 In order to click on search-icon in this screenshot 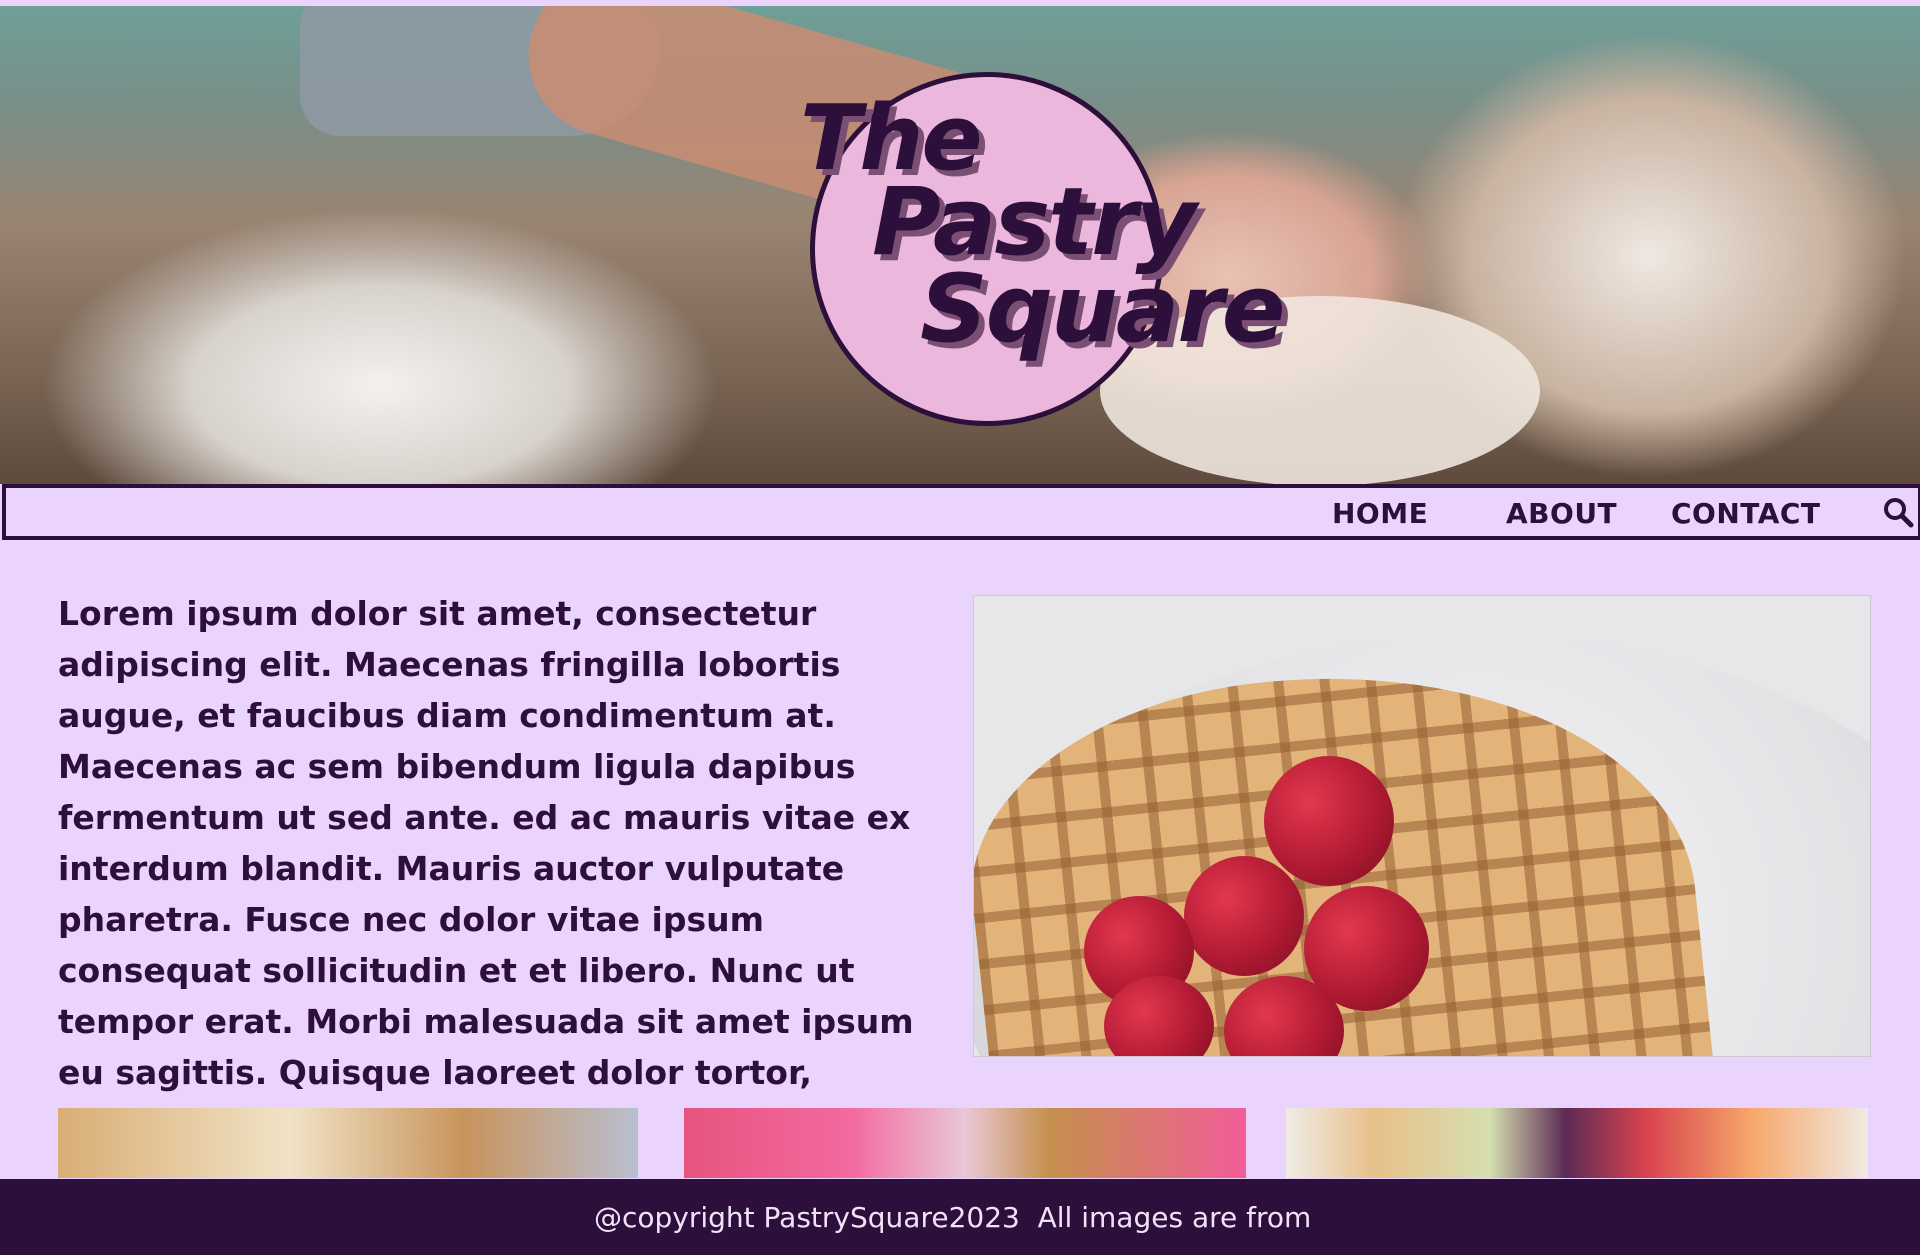, I will do `click(1898, 512)`.